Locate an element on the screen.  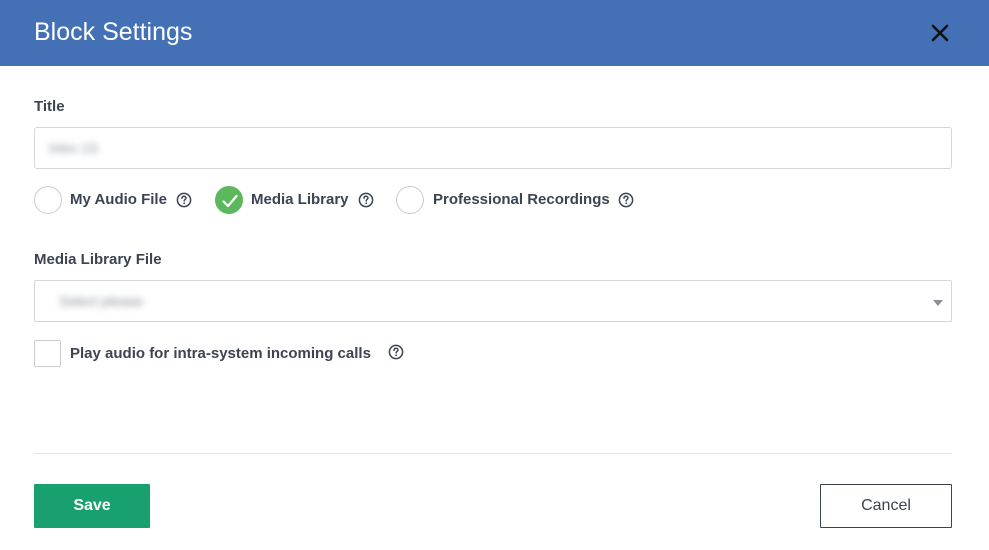
media-library-file-select: Select please is located at coordinates (493, 301).